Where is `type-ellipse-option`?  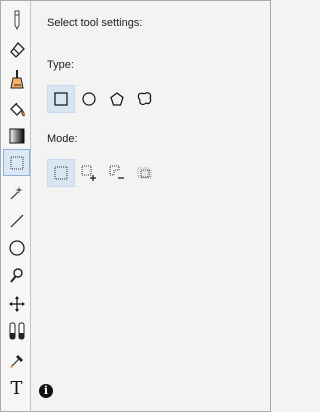
type-ellipse-option is located at coordinates (89, 99).